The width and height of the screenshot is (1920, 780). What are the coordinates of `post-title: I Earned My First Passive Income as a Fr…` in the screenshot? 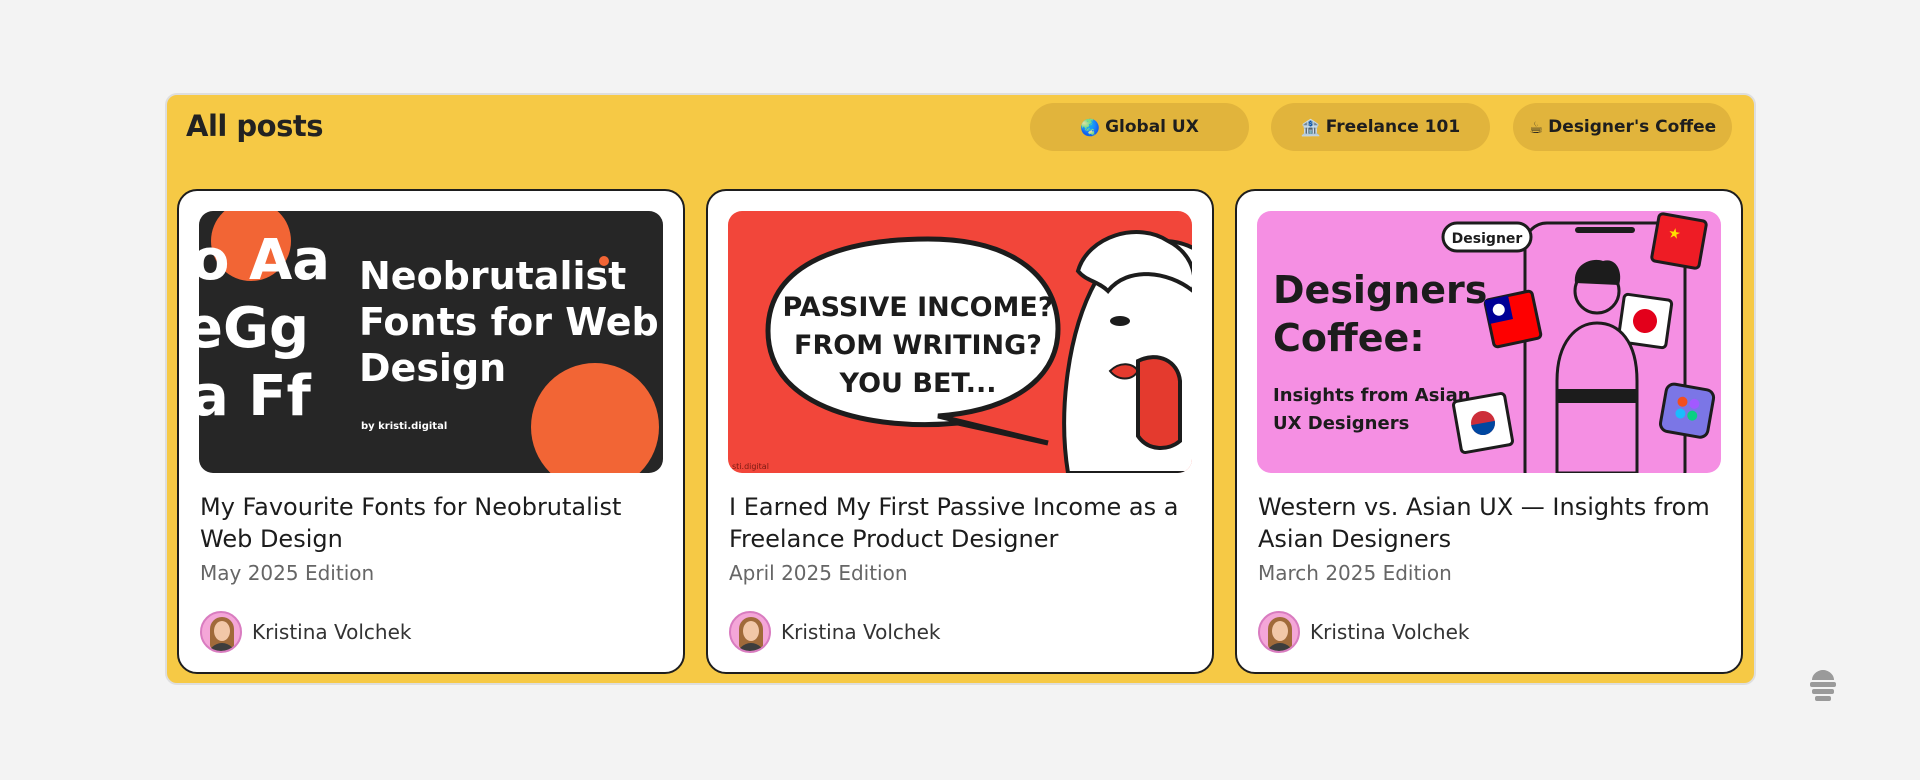 It's located at (964, 523).